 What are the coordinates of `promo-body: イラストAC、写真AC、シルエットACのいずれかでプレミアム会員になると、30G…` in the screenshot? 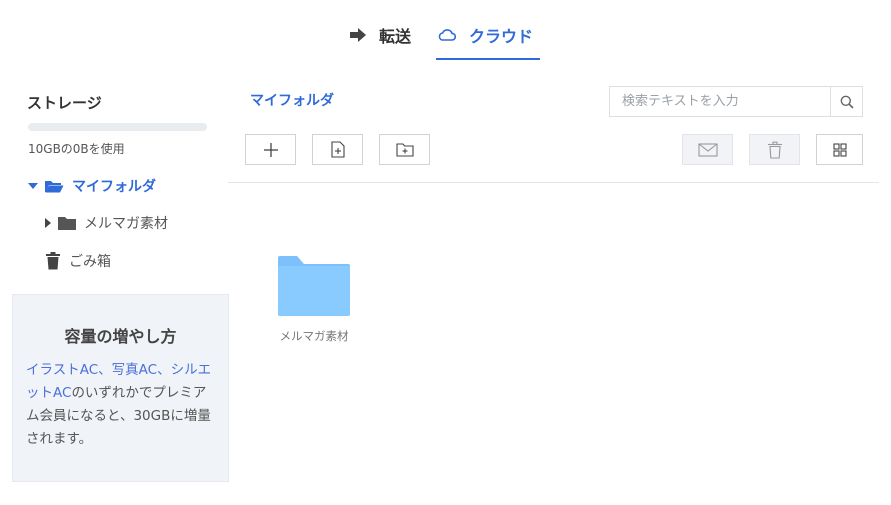 It's located at (122, 405).